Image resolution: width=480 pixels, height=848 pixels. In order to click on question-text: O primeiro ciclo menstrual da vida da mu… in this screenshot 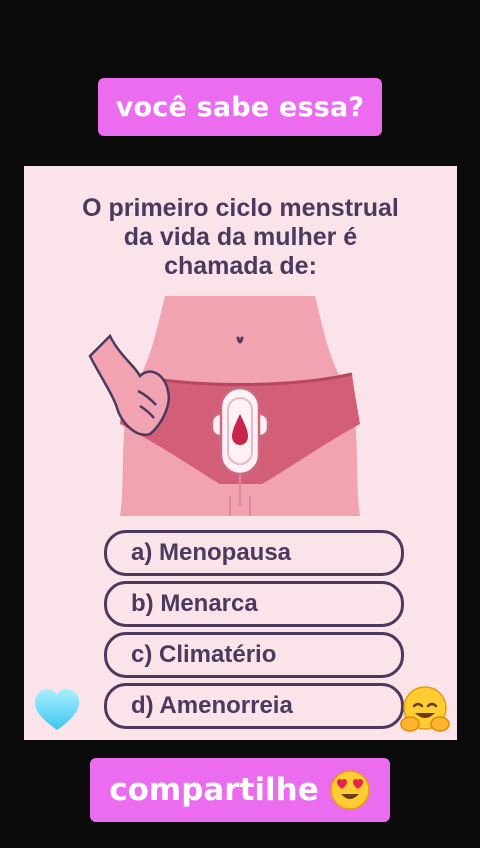, I will do `click(240, 237)`.